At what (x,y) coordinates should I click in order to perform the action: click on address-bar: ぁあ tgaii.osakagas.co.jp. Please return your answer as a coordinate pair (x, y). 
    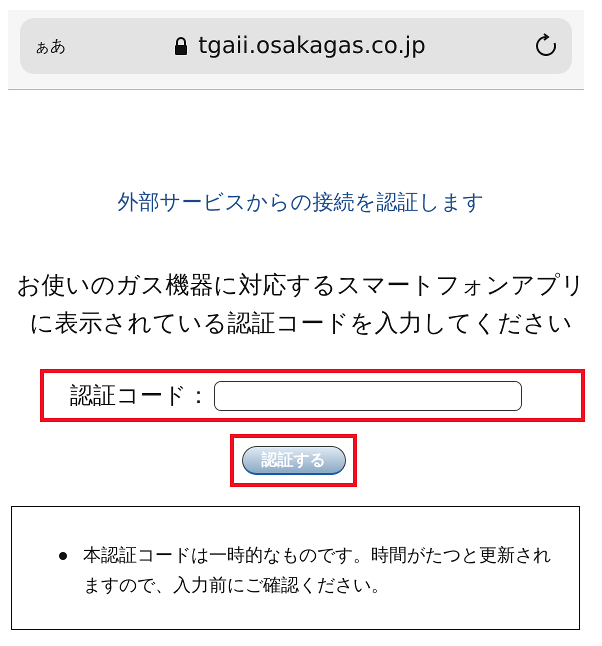
    Looking at the image, I should click on (296, 46).